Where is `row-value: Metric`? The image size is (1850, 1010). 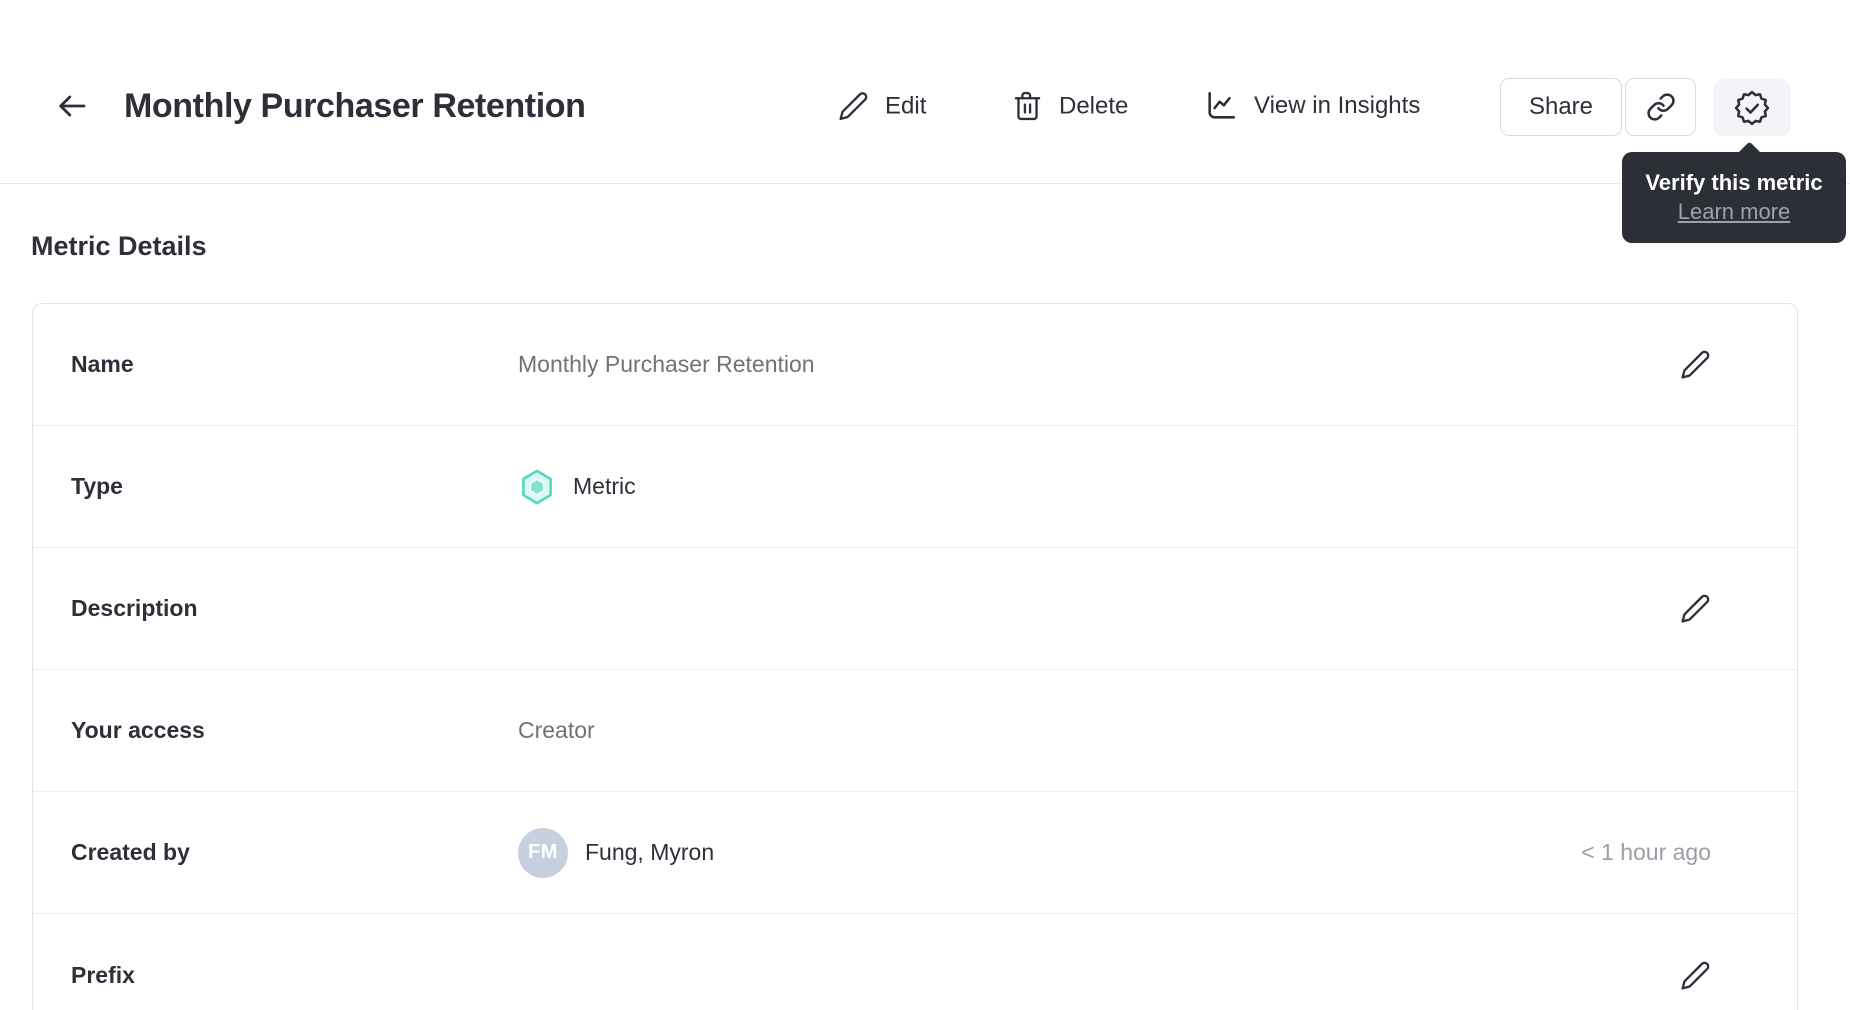
row-value: Metric is located at coordinates (577, 487).